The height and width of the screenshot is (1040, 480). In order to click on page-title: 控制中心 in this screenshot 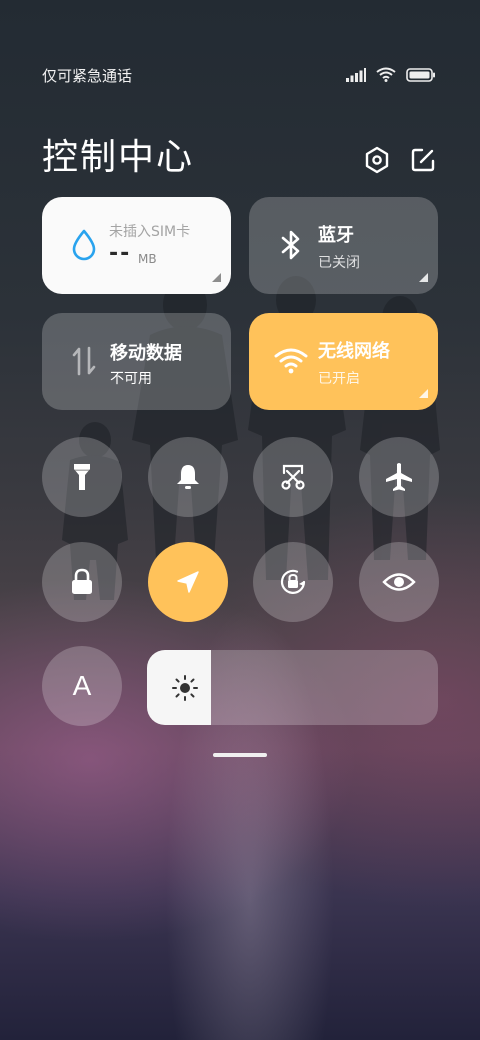, I will do `click(118, 157)`.